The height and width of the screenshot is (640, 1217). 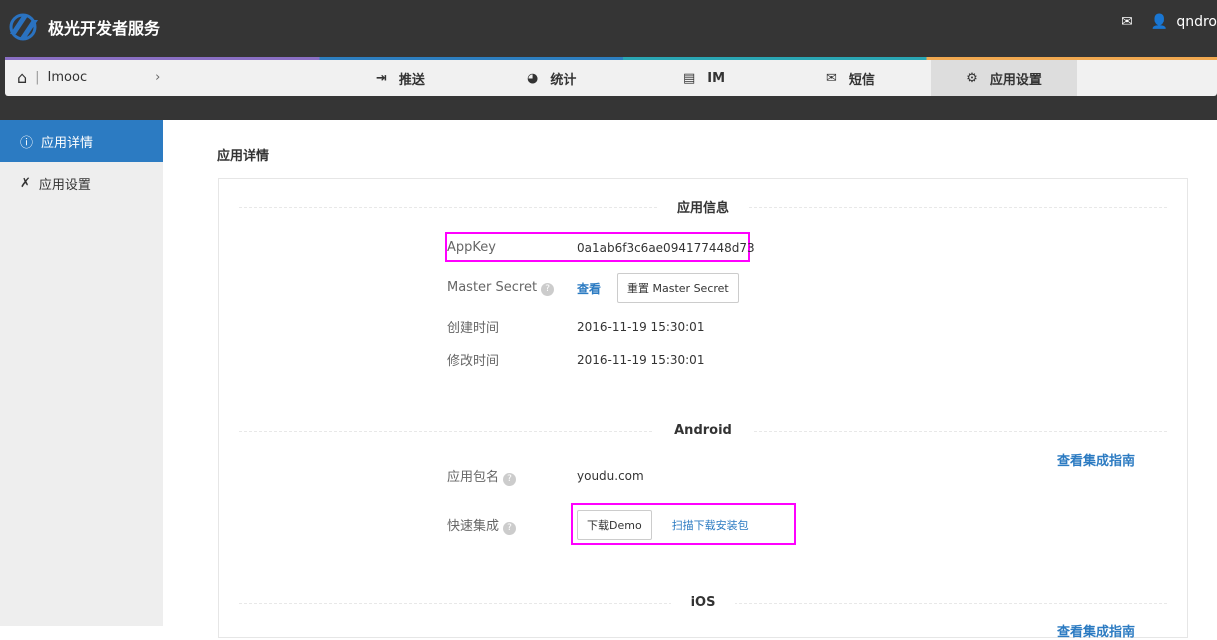 I want to click on tab-stats: ◕ 统计, so click(x=551, y=78).